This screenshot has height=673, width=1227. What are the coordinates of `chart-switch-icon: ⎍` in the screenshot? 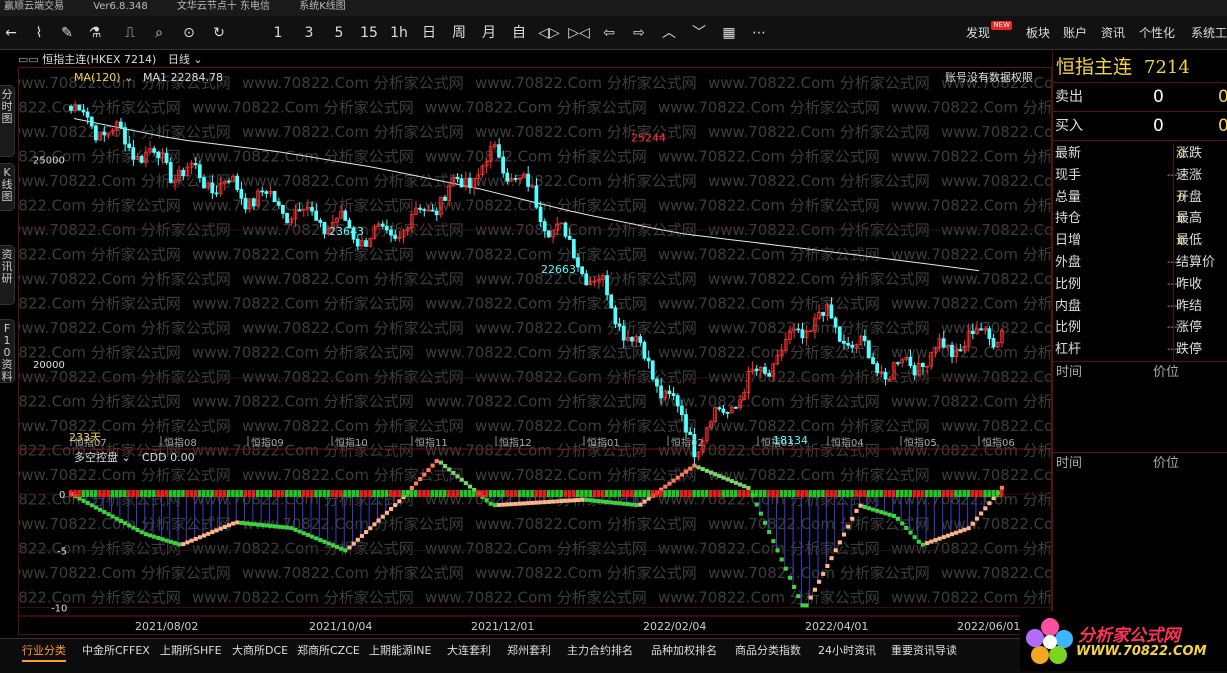 It's located at (130, 33).